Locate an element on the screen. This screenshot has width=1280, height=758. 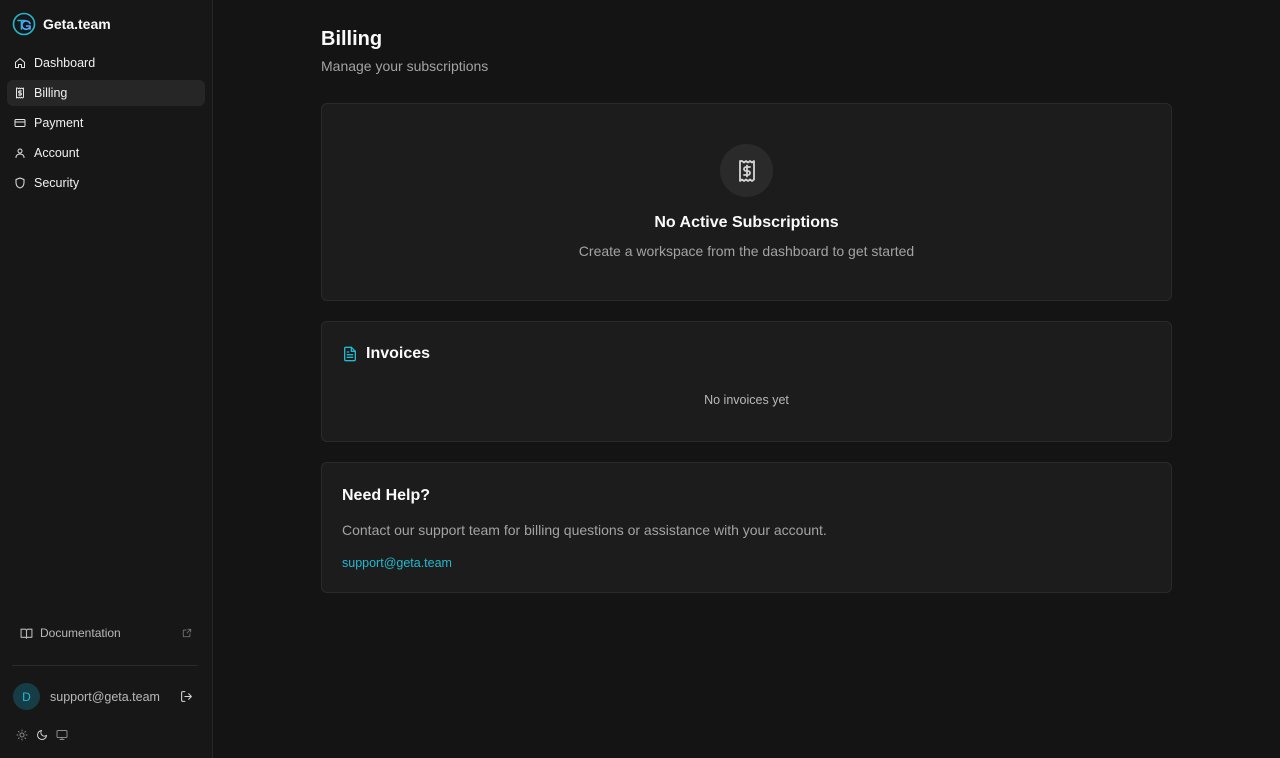
theme-dark-button is located at coordinates (42, 735).